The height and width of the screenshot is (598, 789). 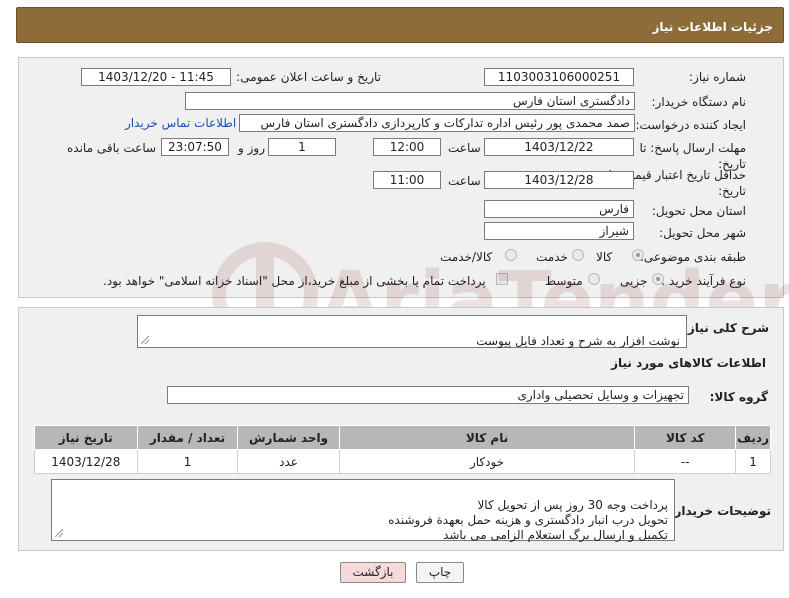 I want to click on page-title: جزئیات اطلاعات نیاز, so click(x=712, y=27).